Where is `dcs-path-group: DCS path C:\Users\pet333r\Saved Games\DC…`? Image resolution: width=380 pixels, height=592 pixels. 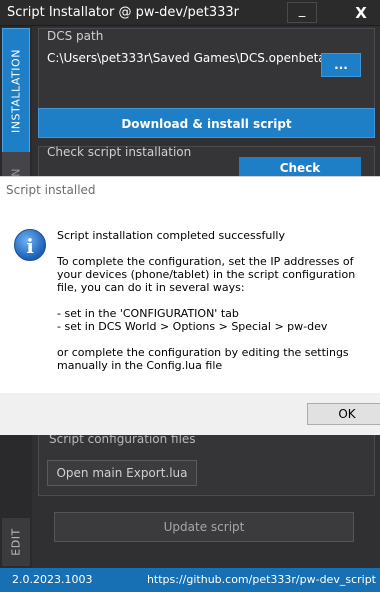
dcs-path-group: DCS path C:\Users\pet333r\Saved Games\DC… is located at coordinates (206, 74).